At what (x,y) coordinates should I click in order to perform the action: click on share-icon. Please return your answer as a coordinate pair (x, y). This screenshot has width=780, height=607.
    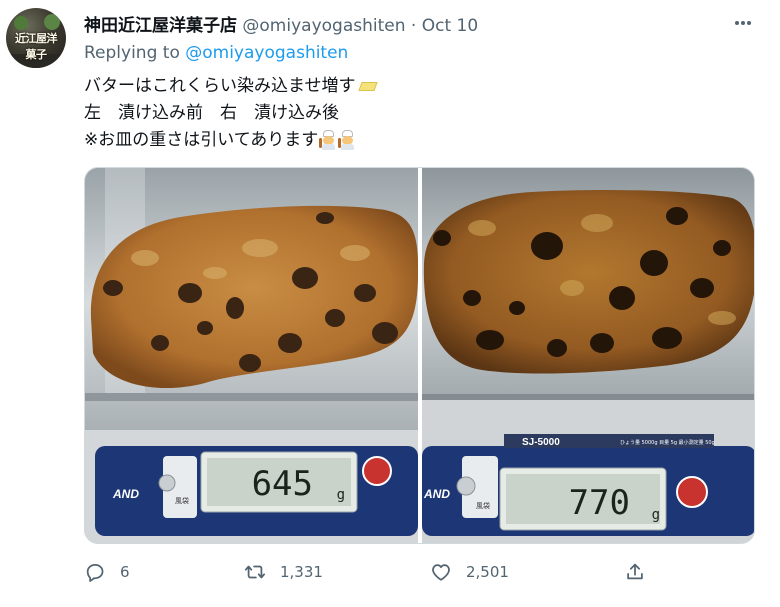
    Looking at the image, I should click on (635, 571).